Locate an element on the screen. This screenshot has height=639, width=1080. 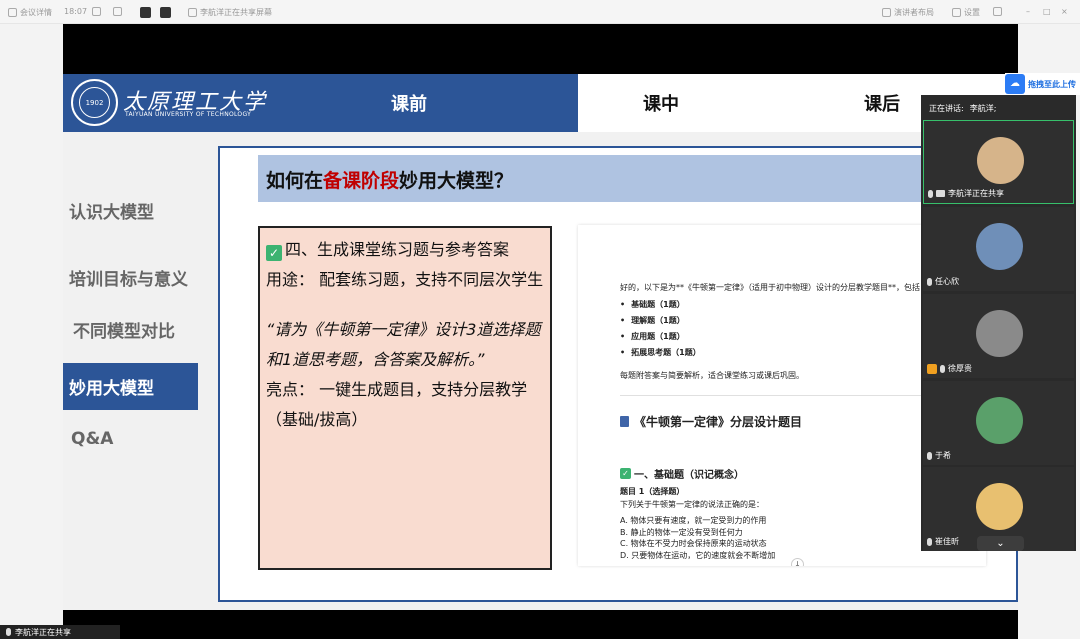
slide-title: 如何在备课阶段妙用大模型？ is located at coordinates (390, 181).